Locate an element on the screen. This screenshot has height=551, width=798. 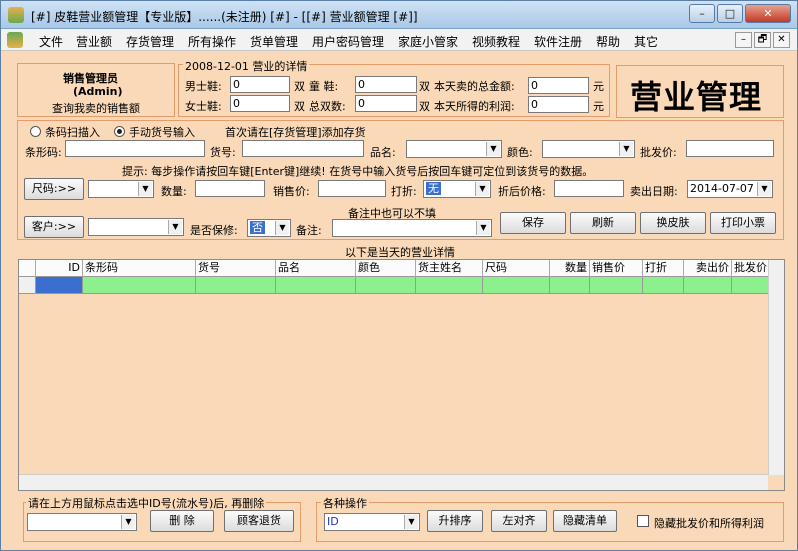
horizontal-scrollbar is located at coordinates (393, 482).